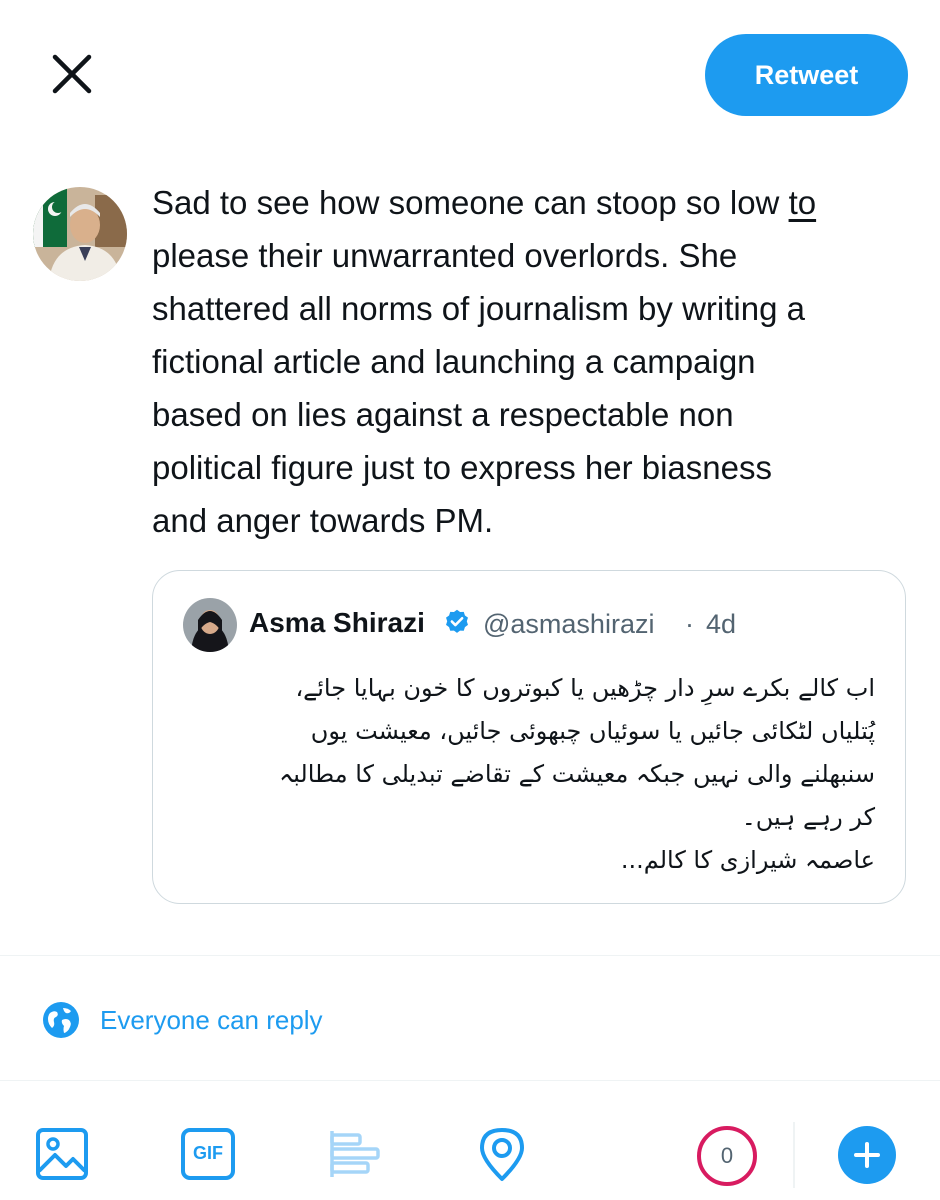 The image size is (940, 1200). I want to click on gif-label: GIF, so click(208, 1152).